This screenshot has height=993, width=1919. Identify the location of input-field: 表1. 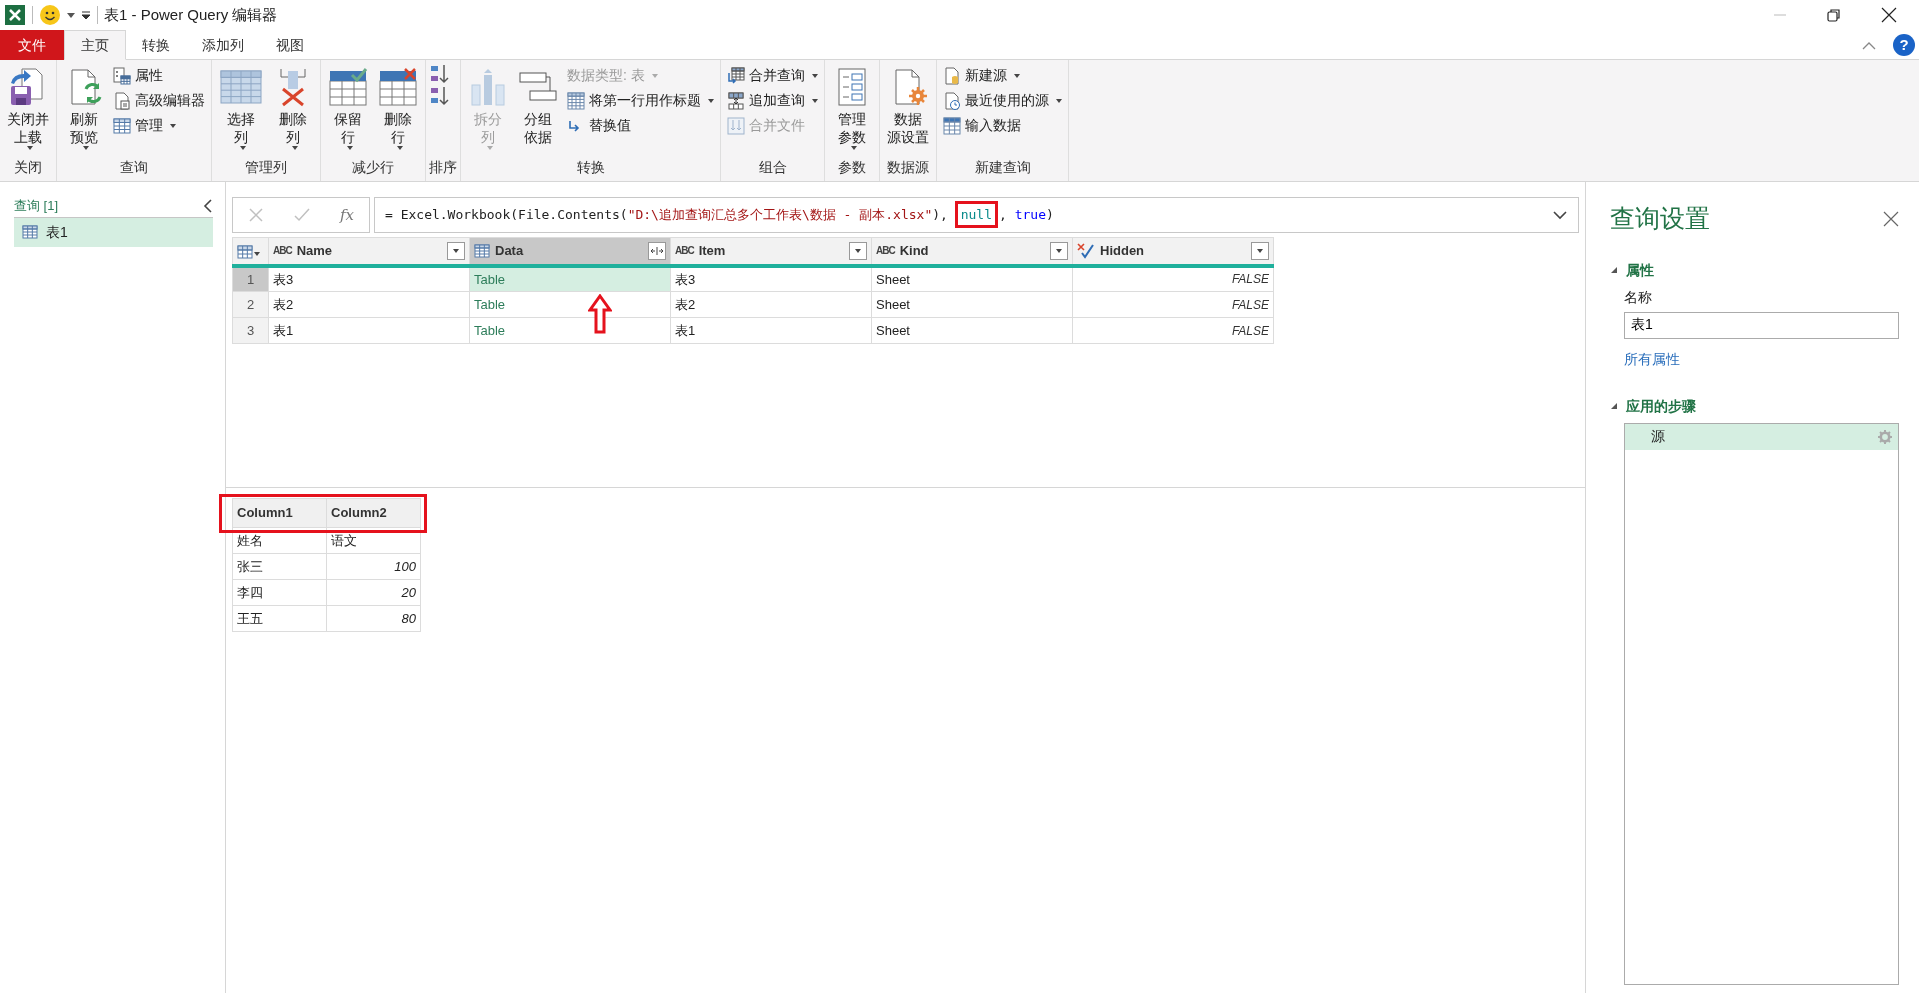
(1761, 325).